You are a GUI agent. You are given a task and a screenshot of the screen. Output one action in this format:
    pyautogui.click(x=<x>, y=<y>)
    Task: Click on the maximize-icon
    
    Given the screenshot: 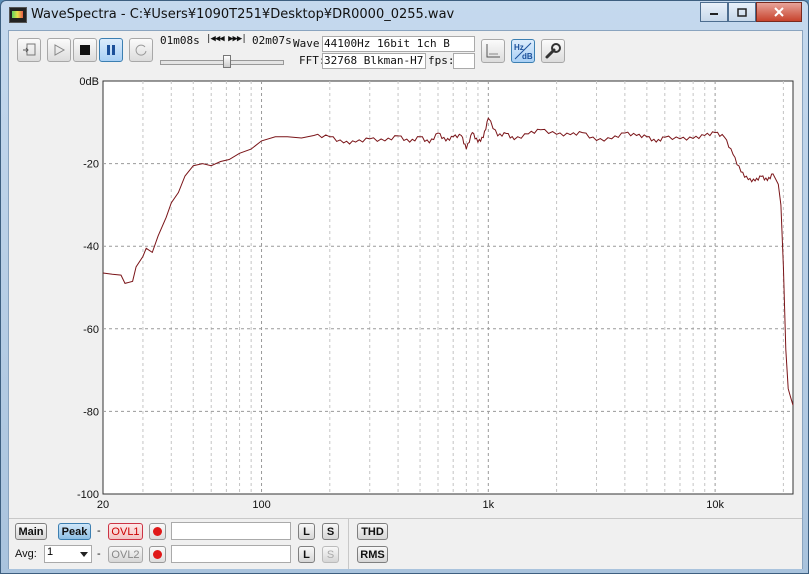 What is the action you would take?
    pyautogui.click(x=742, y=12)
    